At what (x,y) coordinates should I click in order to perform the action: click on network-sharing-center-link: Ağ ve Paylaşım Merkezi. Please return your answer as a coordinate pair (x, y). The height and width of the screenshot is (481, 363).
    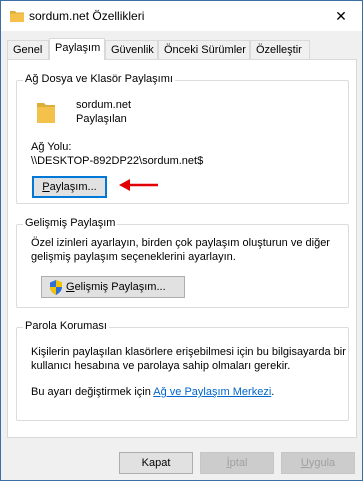
    Looking at the image, I should click on (212, 392).